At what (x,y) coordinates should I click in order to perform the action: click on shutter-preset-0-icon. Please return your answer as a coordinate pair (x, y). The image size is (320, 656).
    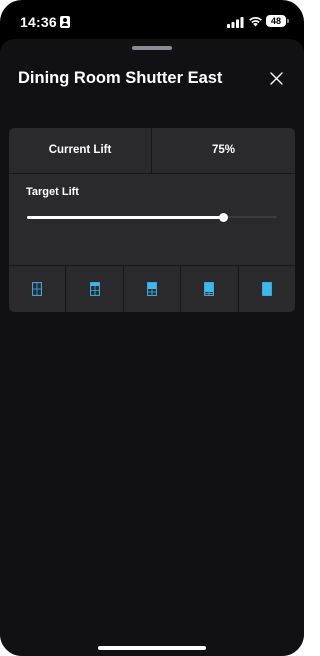
    Looking at the image, I should click on (37, 289).